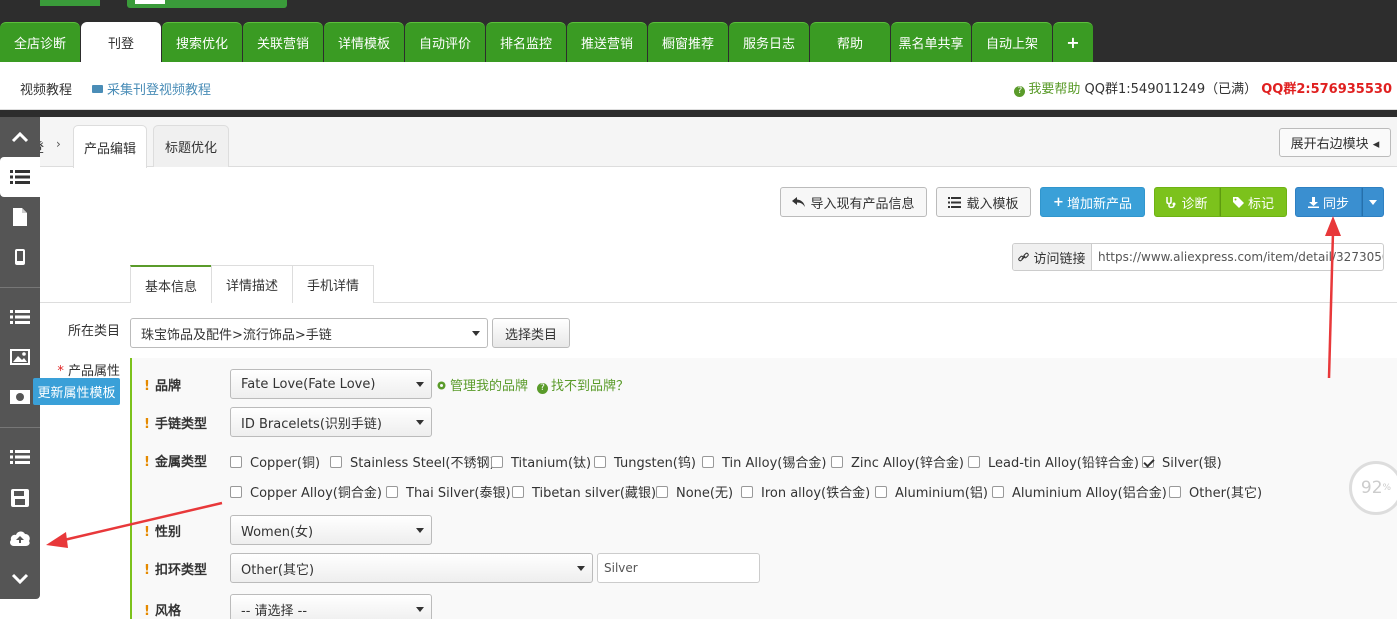 The height and width of the screenshot is (619, 1397). Describe the element at coordinates (20, 257) in the screenshot. I see `sidebar-item-mobile` at that location.